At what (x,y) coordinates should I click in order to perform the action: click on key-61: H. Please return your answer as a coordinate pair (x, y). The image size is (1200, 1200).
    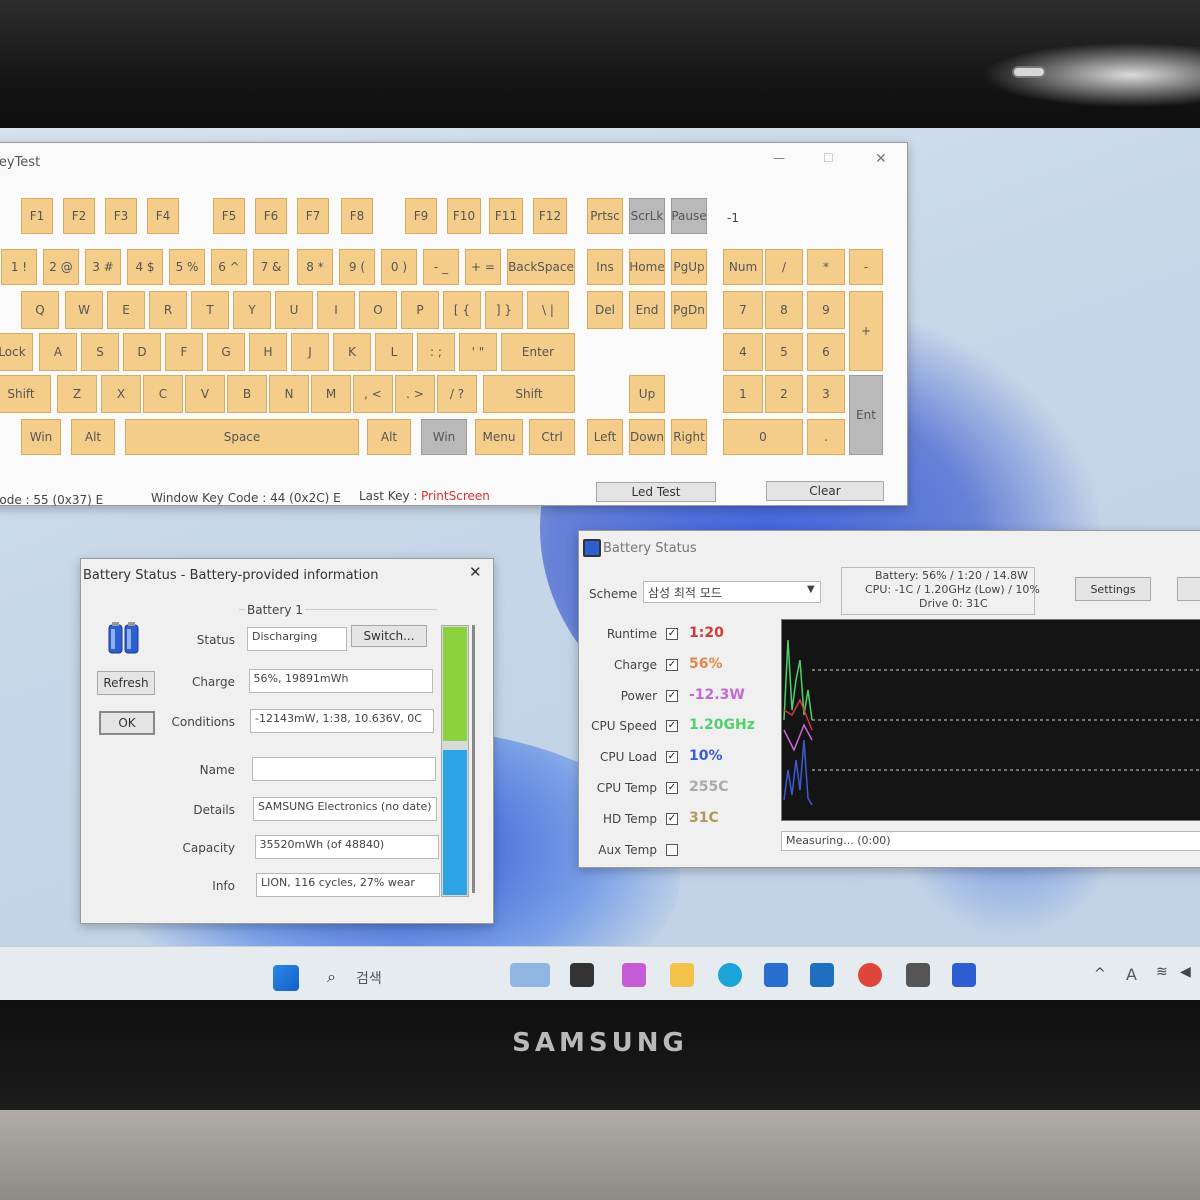
    Looking at the image, I should click on (268, 352).